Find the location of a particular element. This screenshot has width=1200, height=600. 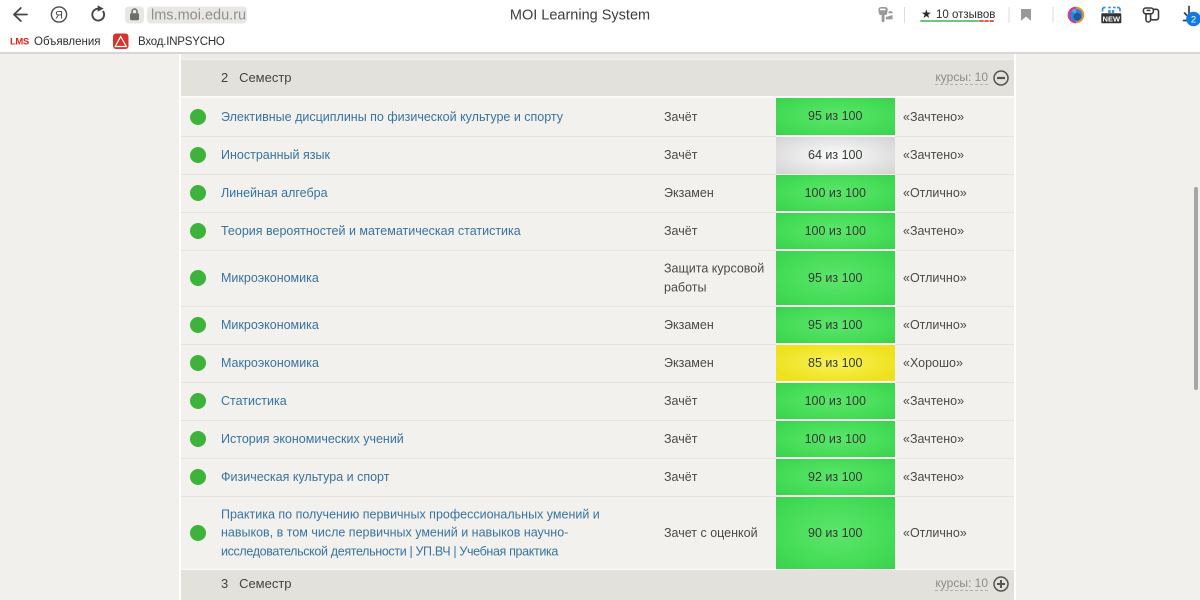

svg-text: LMS is located at coordinates (19, 42).